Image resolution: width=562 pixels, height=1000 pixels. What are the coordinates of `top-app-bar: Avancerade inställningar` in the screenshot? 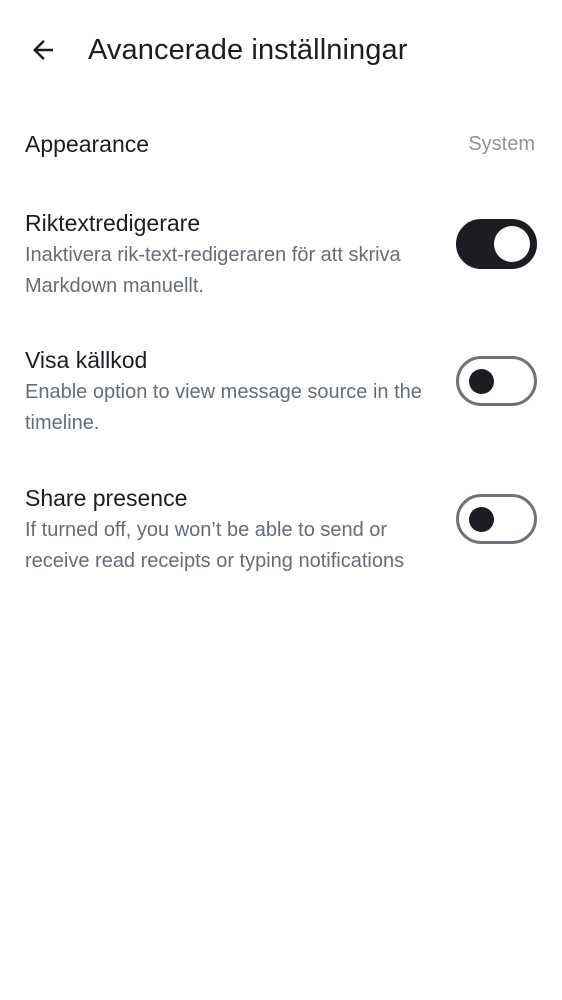 It's located at (281, 50).